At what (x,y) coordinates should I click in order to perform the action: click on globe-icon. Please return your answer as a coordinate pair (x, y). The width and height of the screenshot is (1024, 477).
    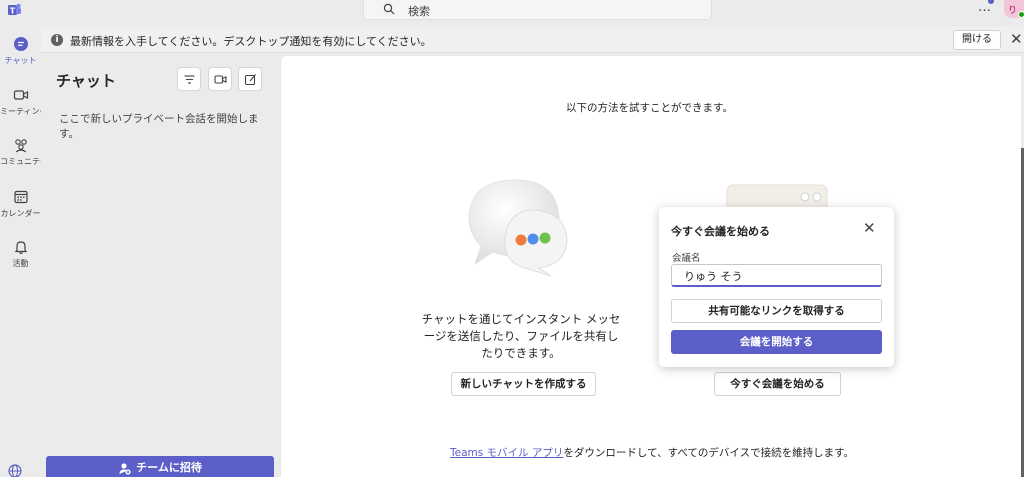
    Looking at the image, I should click on (15, 470).